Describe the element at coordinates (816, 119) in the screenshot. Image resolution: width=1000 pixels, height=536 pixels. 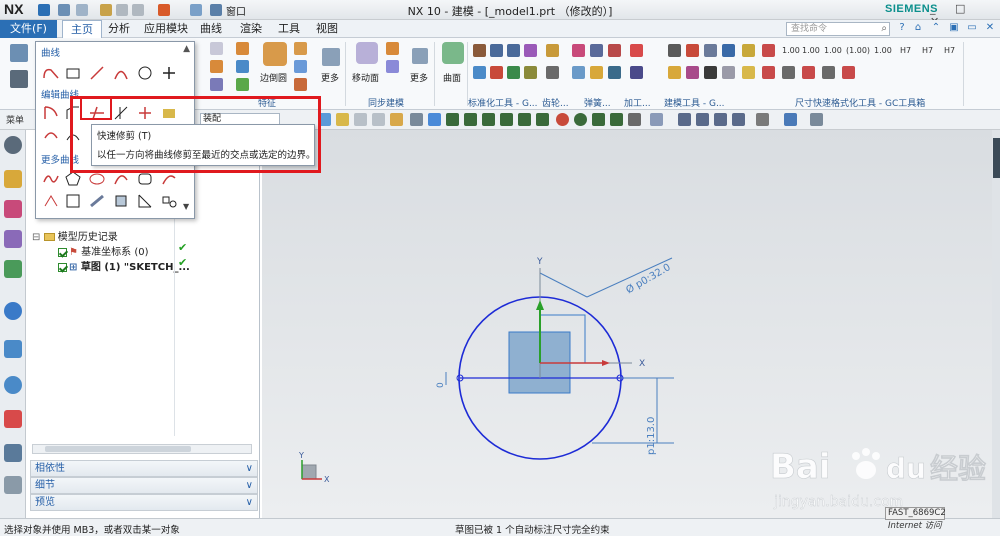
I see `layer-icon` at that location.